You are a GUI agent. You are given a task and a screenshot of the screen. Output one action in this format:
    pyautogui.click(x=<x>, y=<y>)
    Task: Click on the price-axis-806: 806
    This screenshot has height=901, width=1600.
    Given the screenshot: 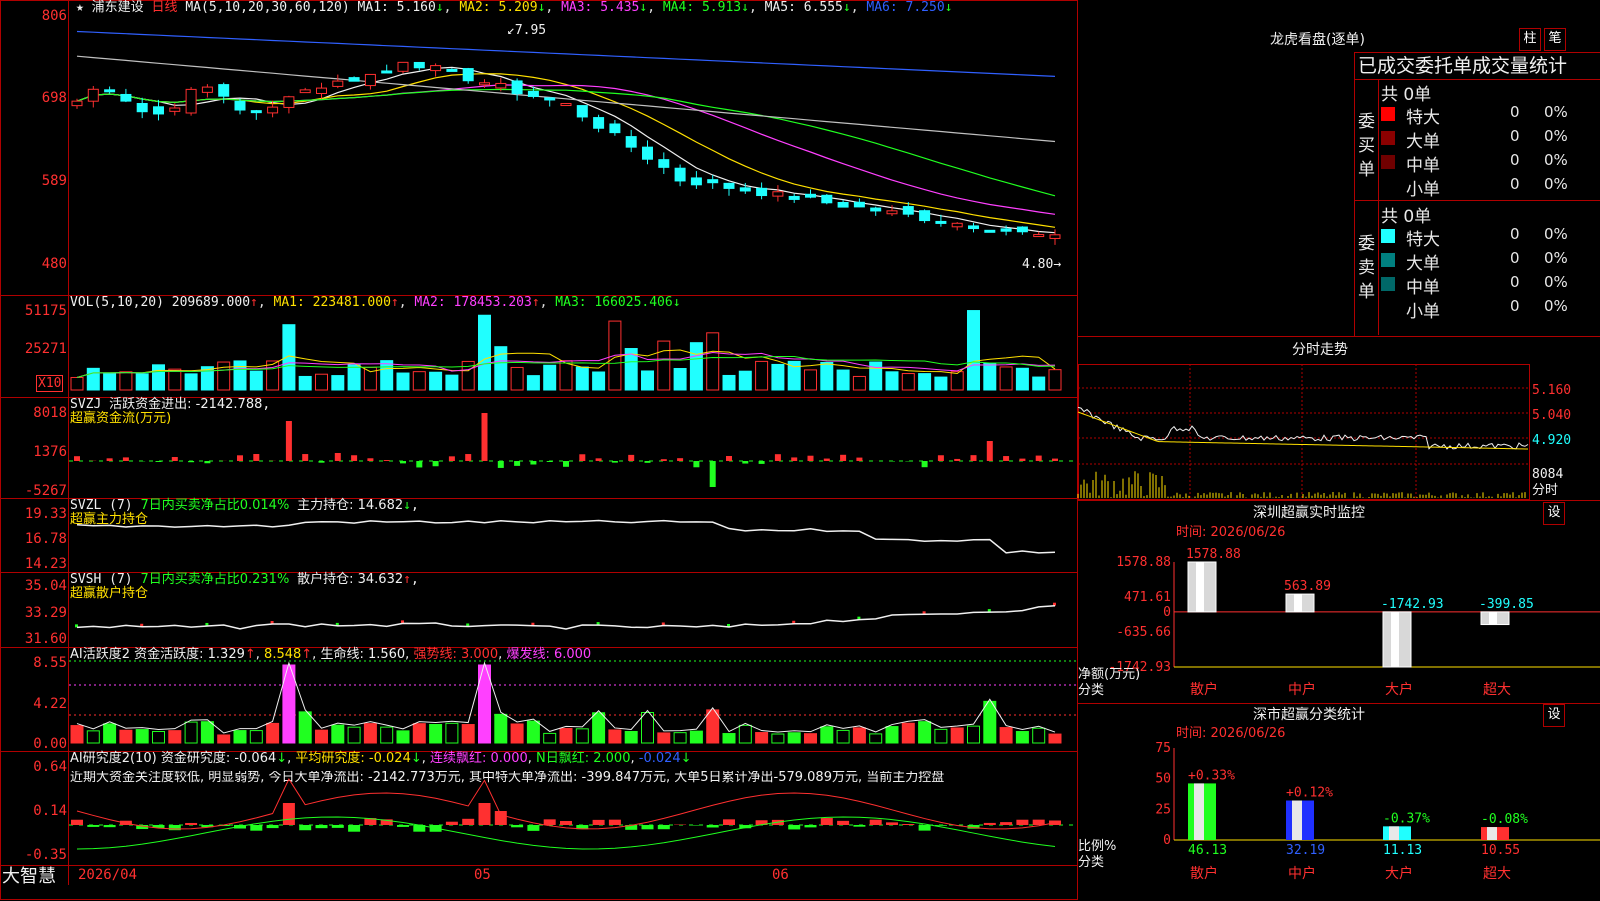 What is the action you would take?
    pyautogui.click(x=33, y=16)
    